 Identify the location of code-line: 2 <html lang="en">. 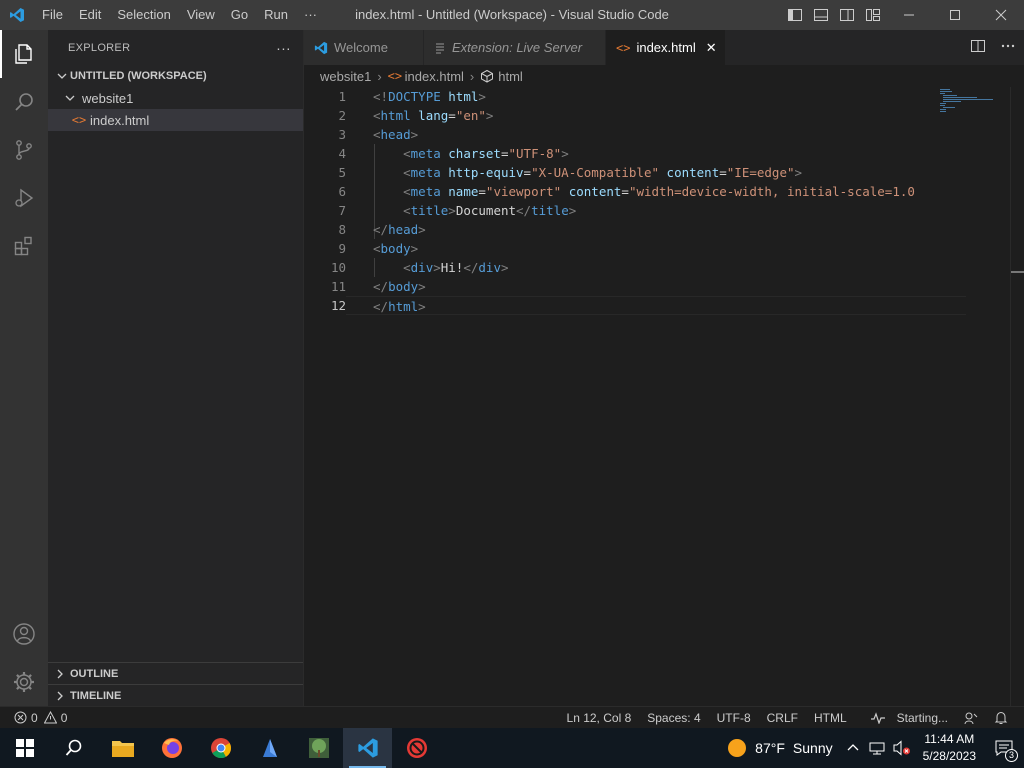
(660, 115).